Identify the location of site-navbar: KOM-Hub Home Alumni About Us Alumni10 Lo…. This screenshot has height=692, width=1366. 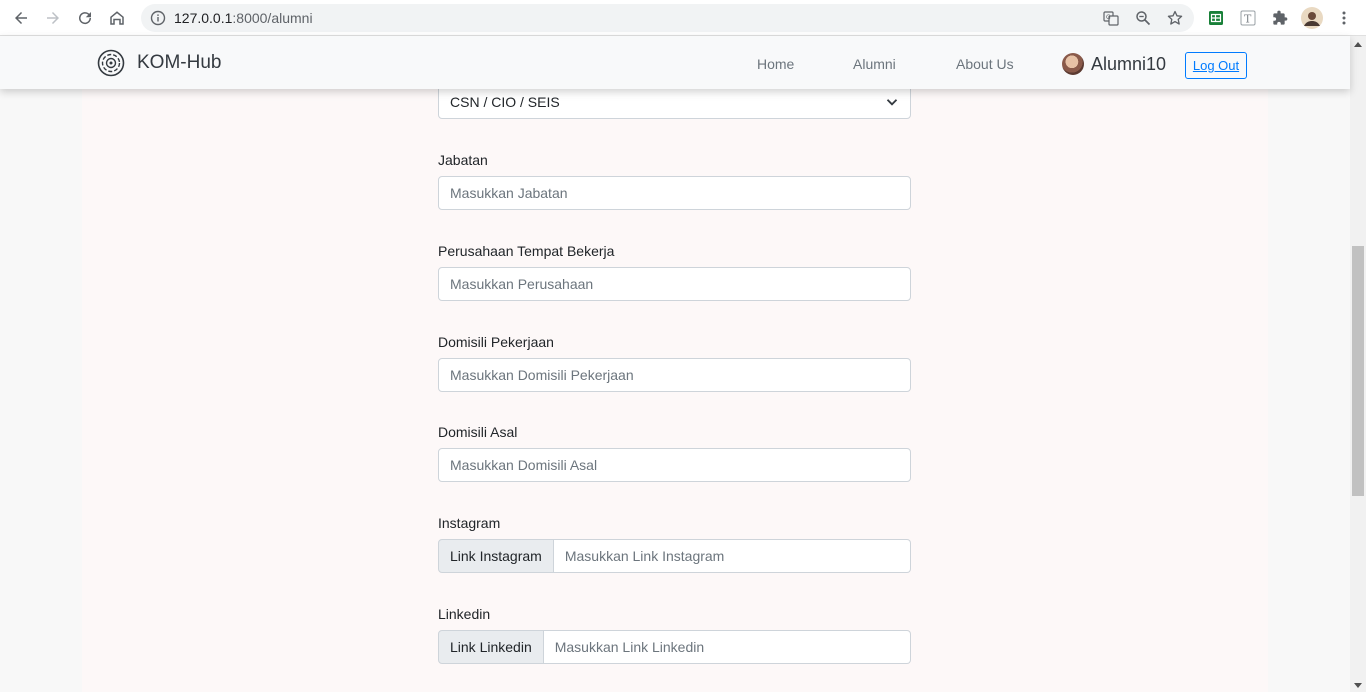
(675, 62).